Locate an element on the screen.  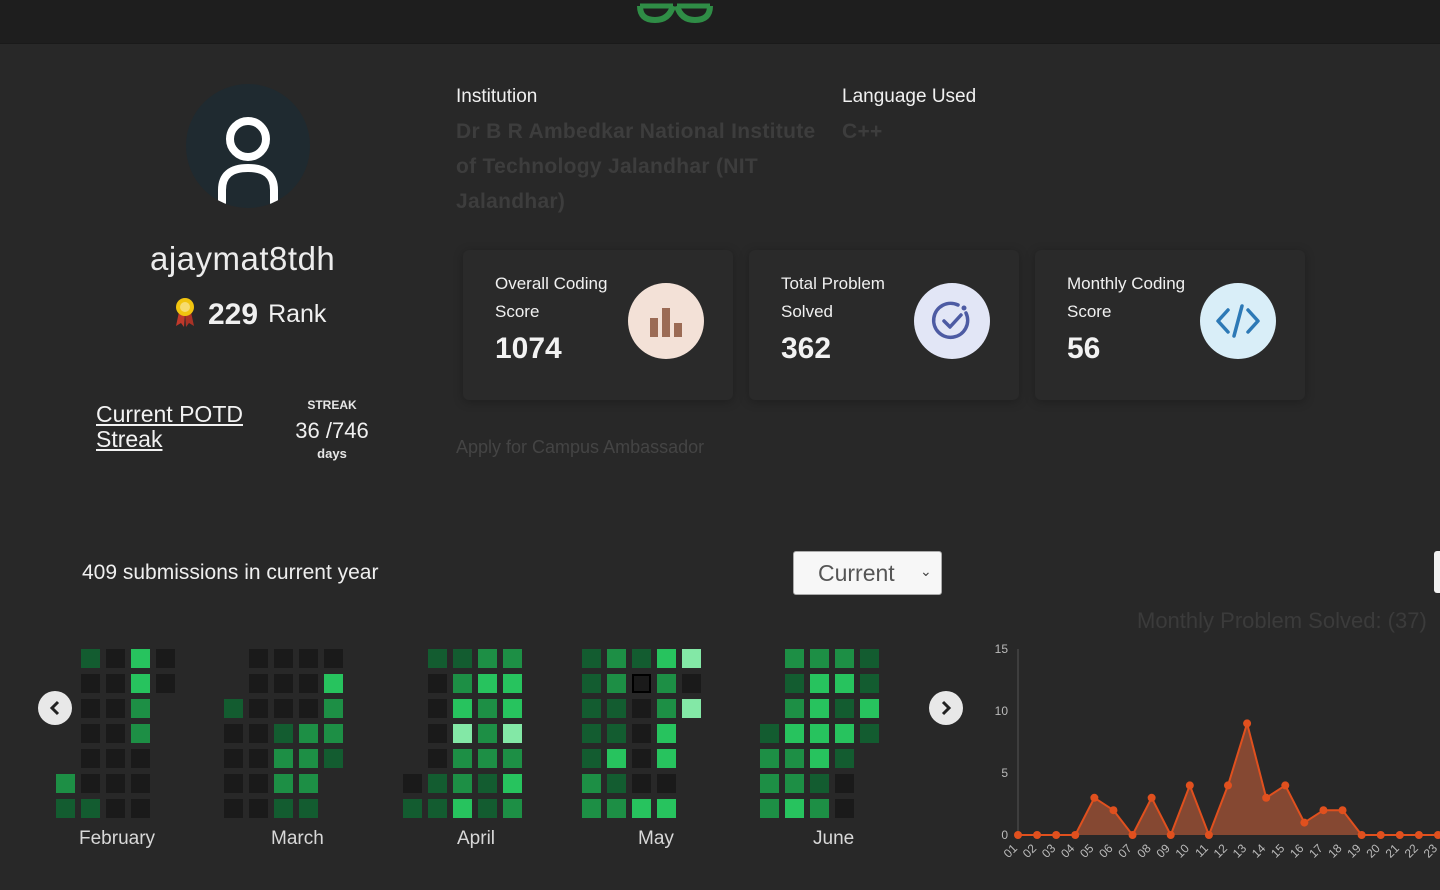
gfg-logo-icon is located at coordinates (675, 14).